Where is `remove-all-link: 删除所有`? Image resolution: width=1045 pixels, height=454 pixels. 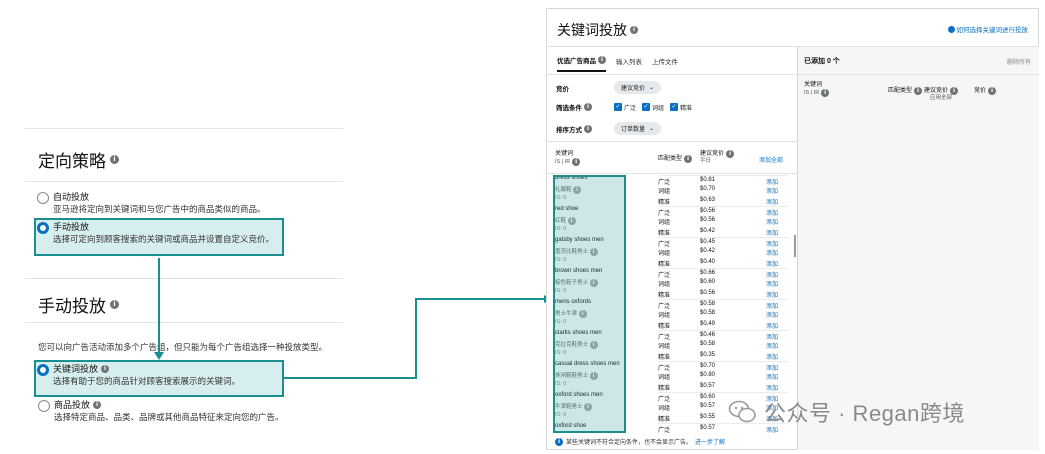
remove-all-link: 删除所有 is located at coordinates (1019, 61).